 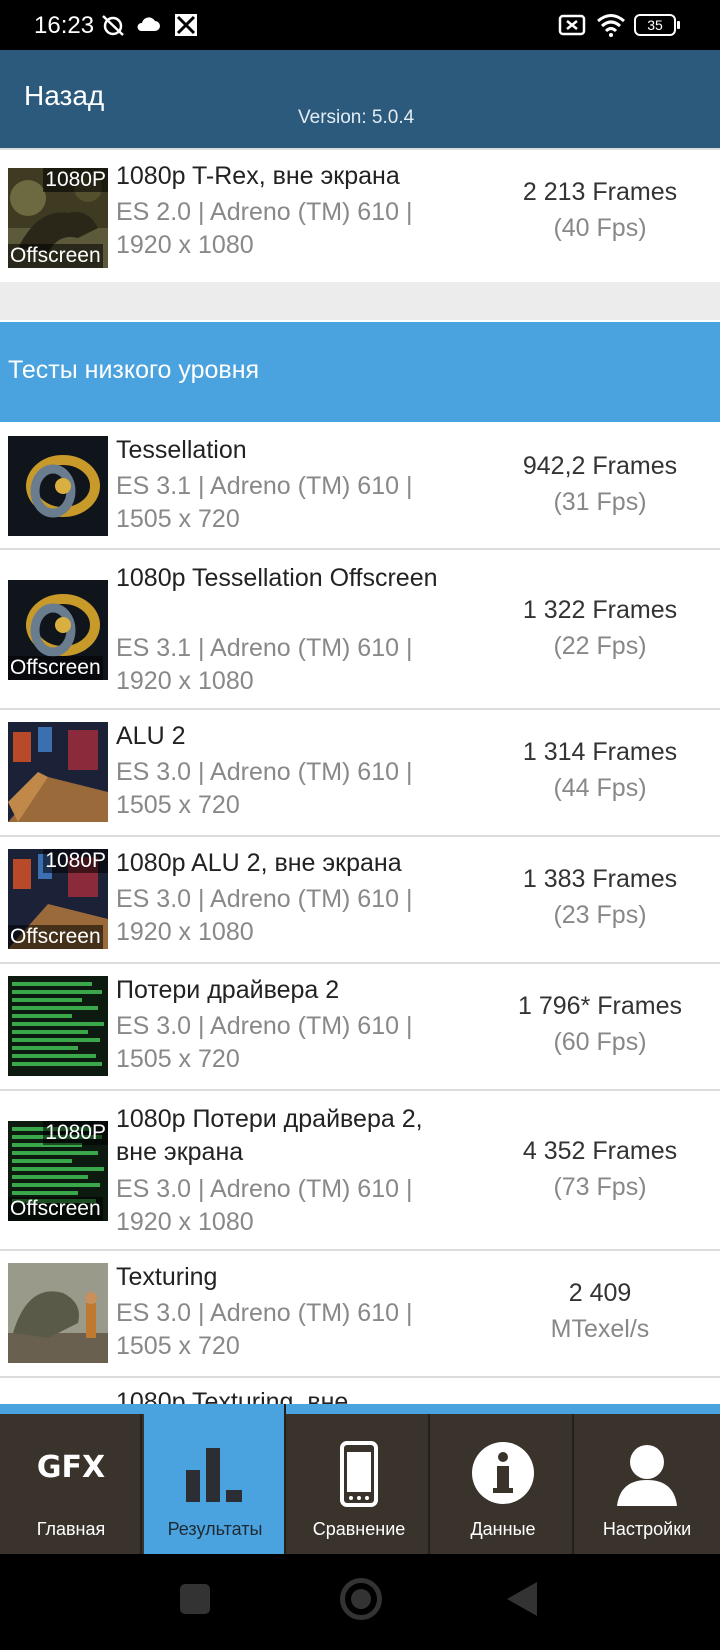 What do you see at coordinates (264, 664) in the screenshot?
I see `test-subtitle: ES 3.1 | Adreno (TM) 610 | 1920 x 1080` at bounding box center [264, 664].